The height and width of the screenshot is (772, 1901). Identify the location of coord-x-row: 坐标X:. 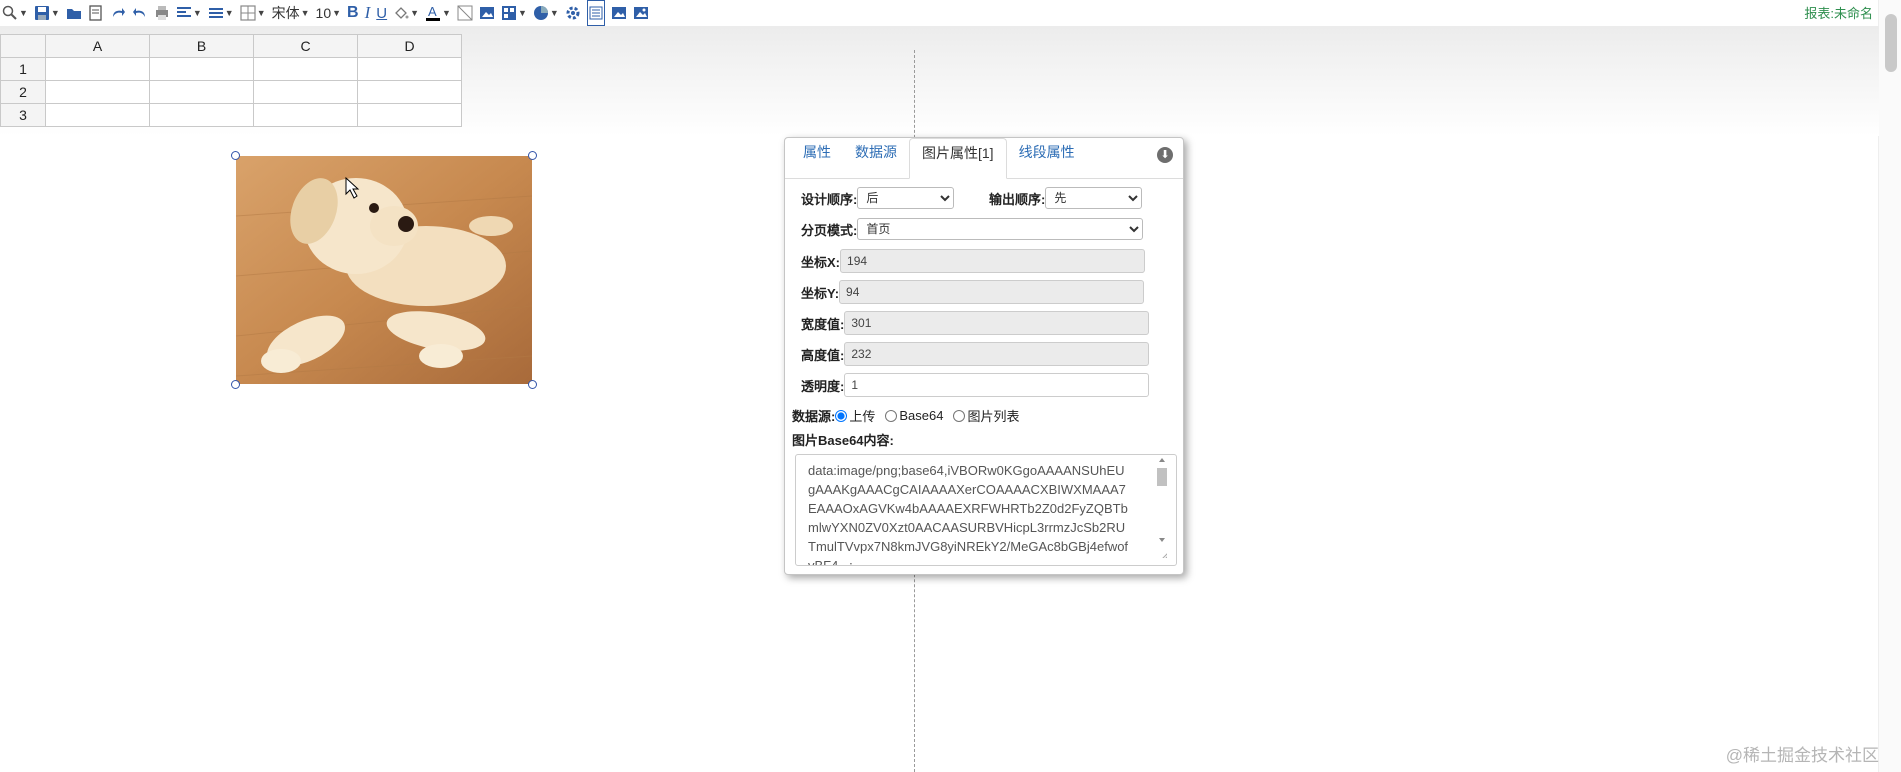
(973, 261).